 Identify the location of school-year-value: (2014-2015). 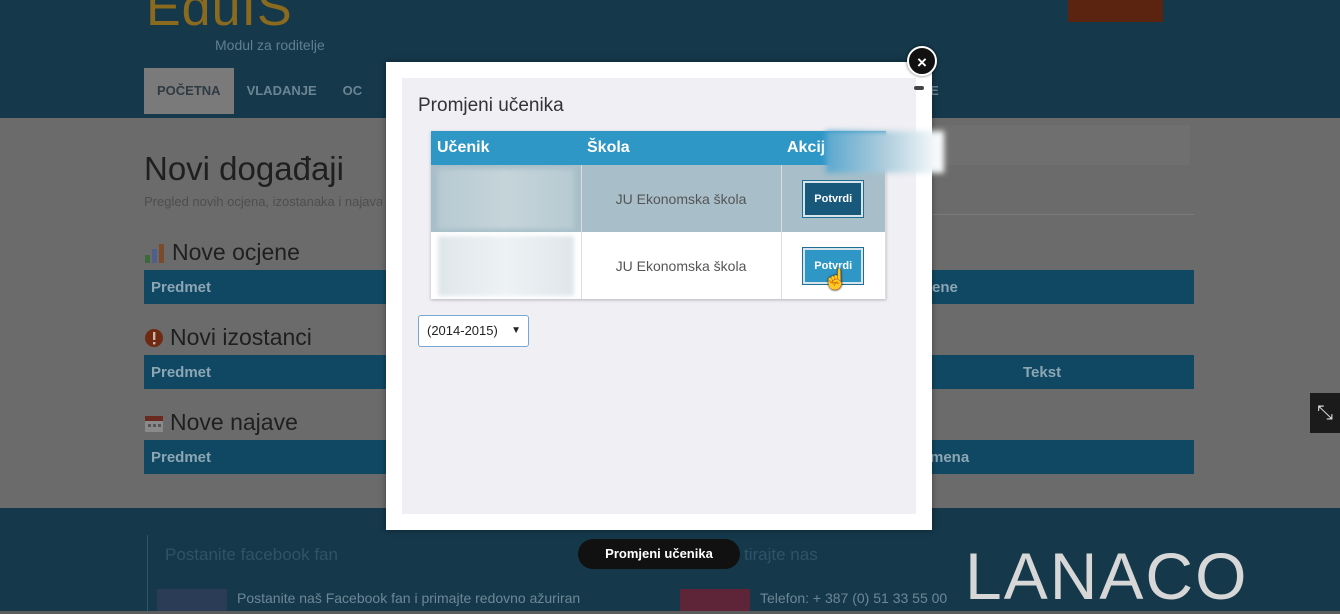
(462, 330).